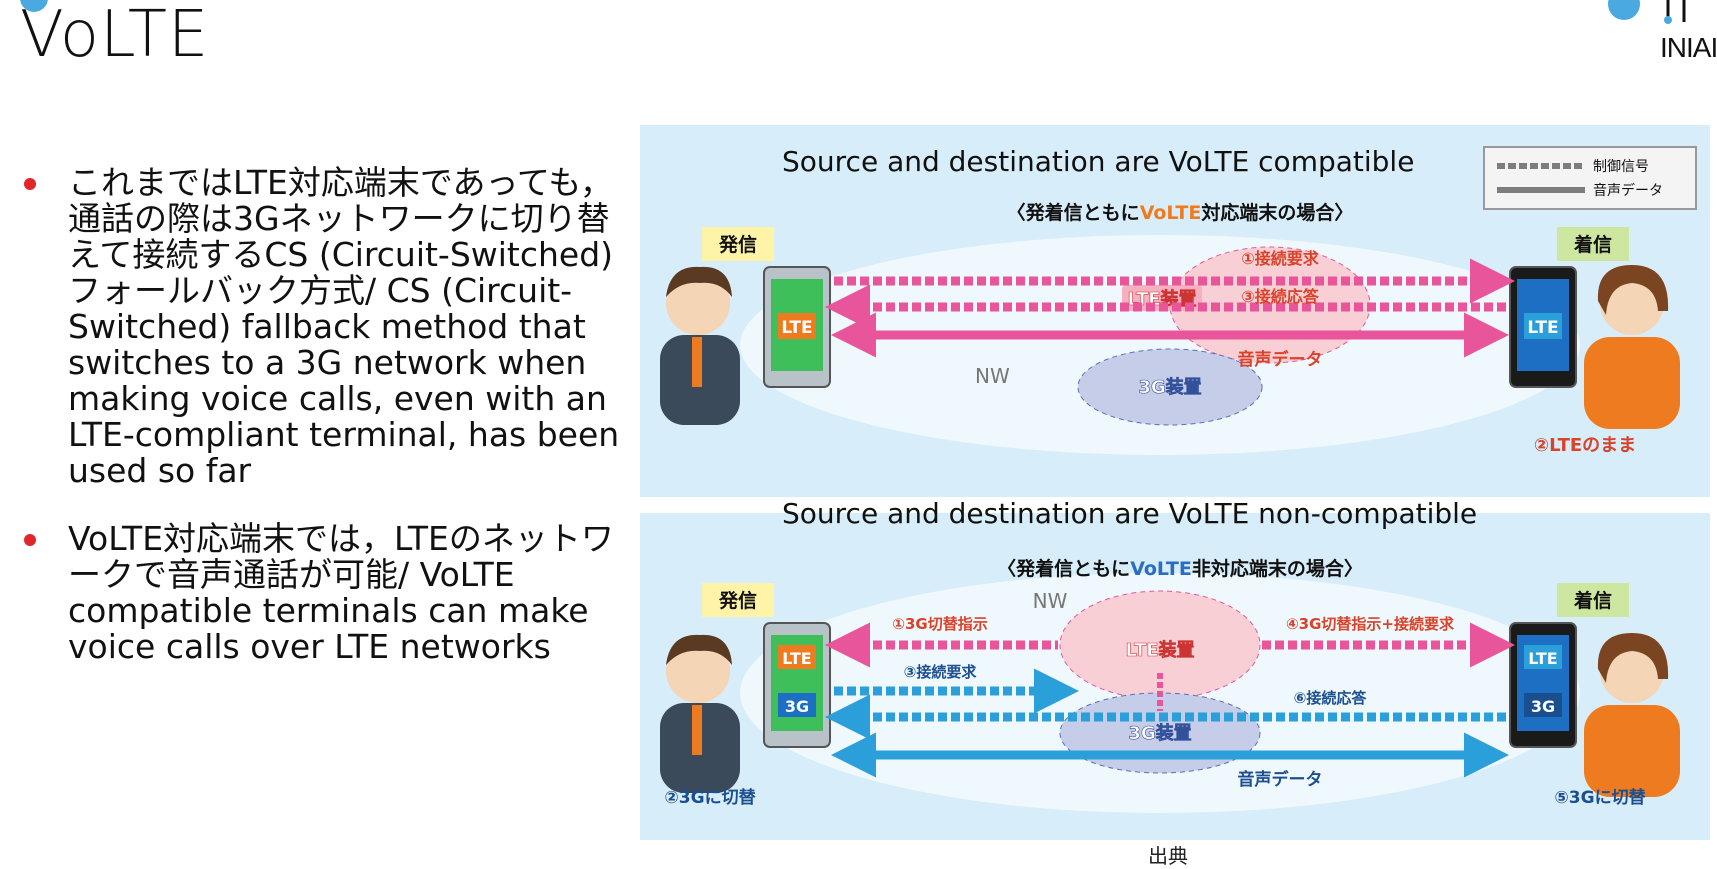  Describe the element at coordinates (1542, 658) in the screenshot. I see `callee-phone-lte: LTE` at that location.